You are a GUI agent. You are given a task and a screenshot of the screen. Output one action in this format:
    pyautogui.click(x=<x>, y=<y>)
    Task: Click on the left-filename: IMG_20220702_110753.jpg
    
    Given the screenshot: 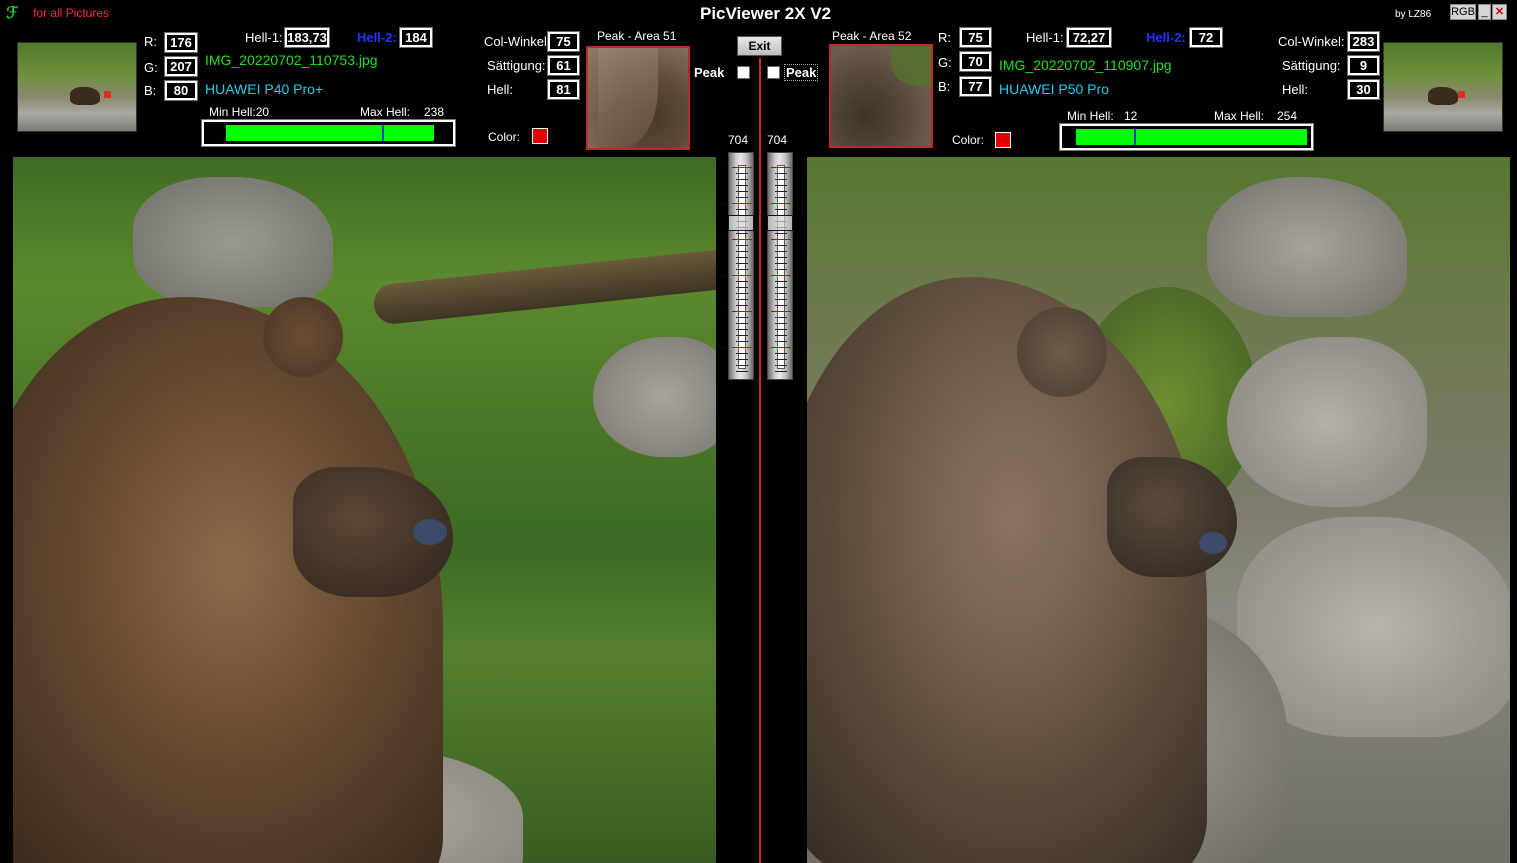 What is the action you would take?
    pyautogui.click(x=291, y=60)
    